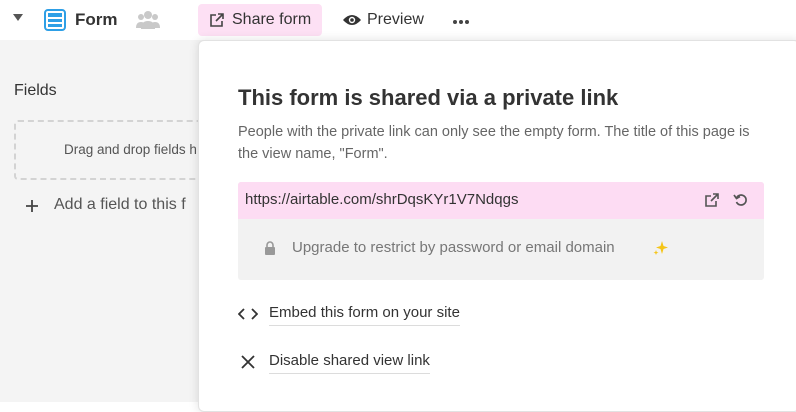 This screenshot has width=796, height=412. What do you see at coordinates (18, 17) in the screenshot?
I see `caret-down-icon` at bounding box center [18, 17].